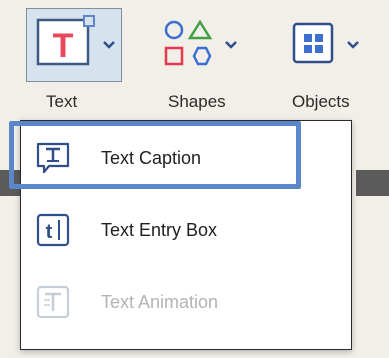  I want to click on menu-item-label: Text Entry Box, so click(159, 230).